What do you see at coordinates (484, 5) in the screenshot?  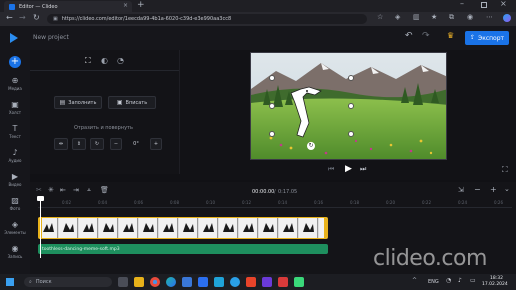 I see `maximize-window-icon` at bounding box center [484, 5].